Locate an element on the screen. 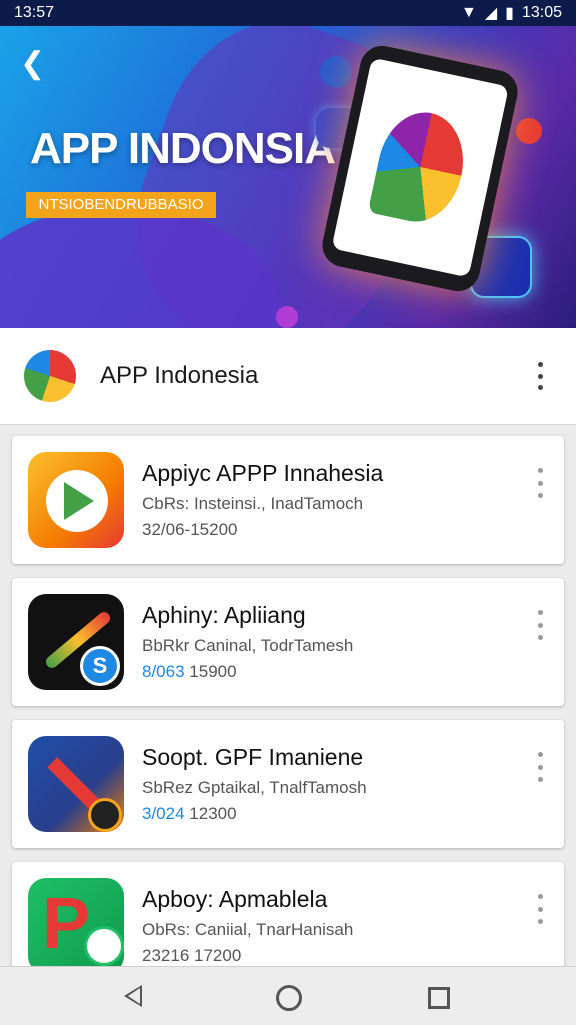 This screenshot has width=576, height=1025. app-meta: 23216 17200 is located at coordinates (191, 956).